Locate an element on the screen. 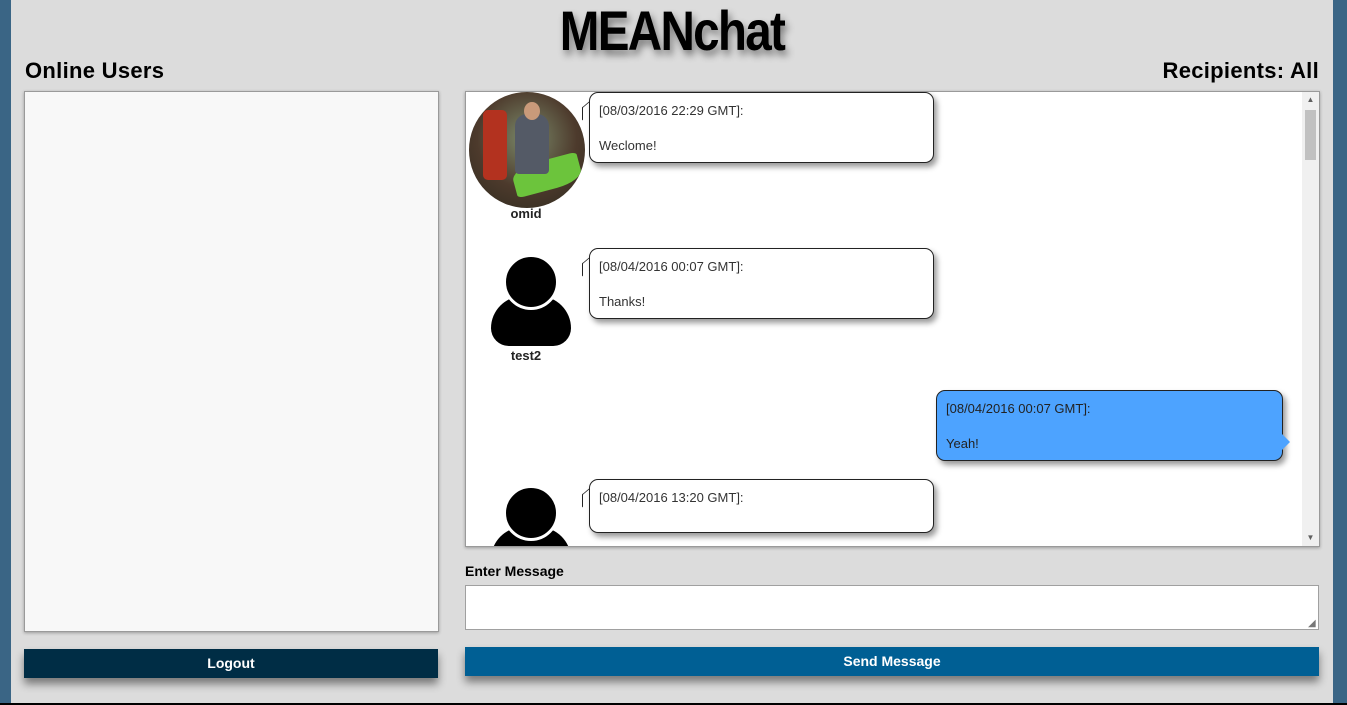 The image size is (1347, 705). app-title: MEANchat is located at coordinates (672, 31).